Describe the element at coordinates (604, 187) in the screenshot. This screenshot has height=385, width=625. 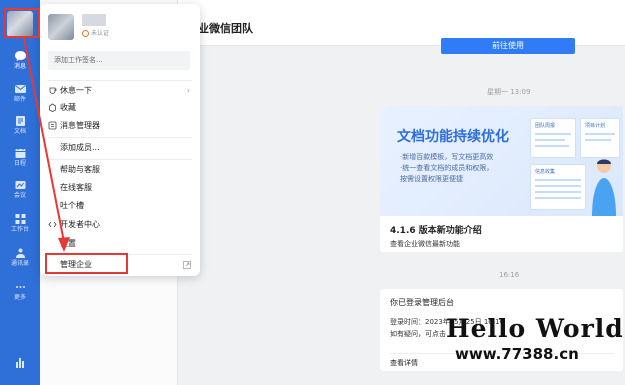
I see `person-illustration` at that location.